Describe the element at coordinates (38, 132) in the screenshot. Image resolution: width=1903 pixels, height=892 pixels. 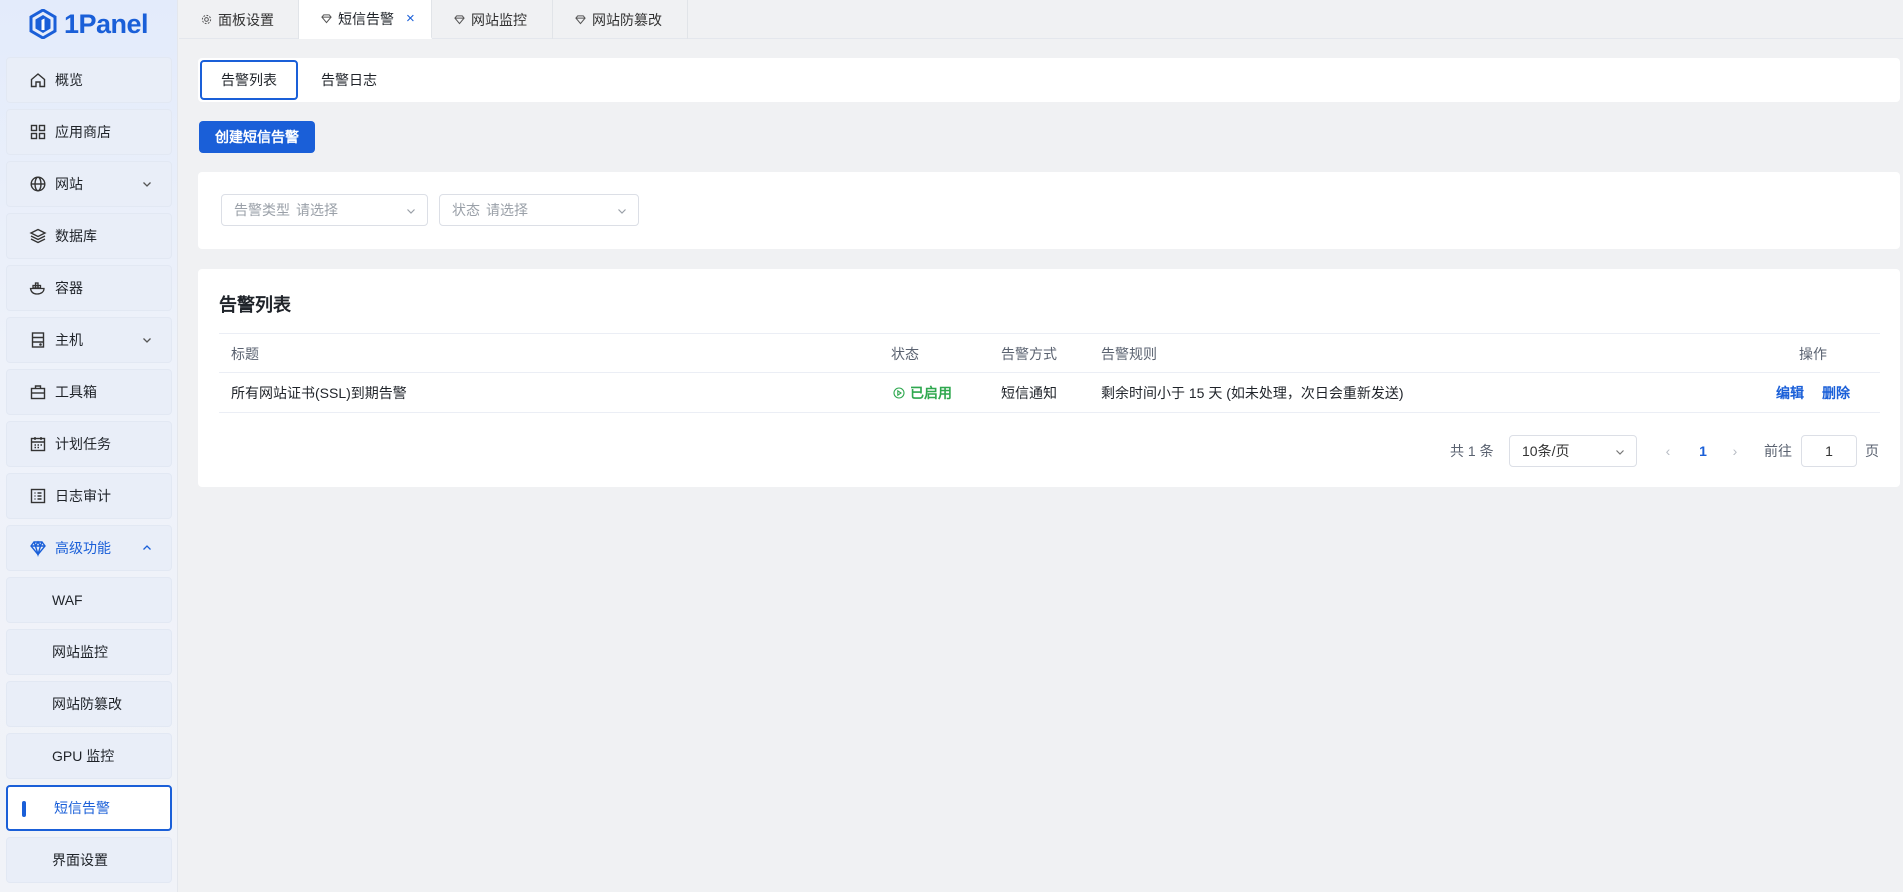
I see `grid-icon` at that location.